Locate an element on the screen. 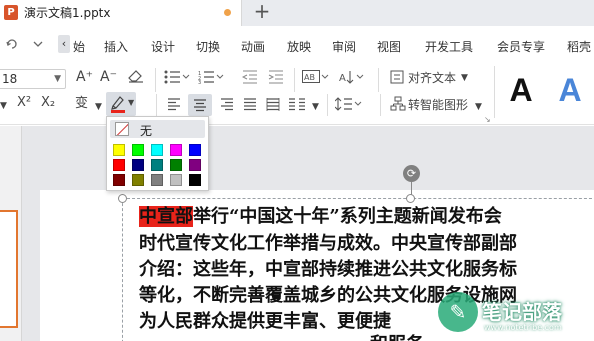  smart-art-icon is located at coordinates (398, 103).